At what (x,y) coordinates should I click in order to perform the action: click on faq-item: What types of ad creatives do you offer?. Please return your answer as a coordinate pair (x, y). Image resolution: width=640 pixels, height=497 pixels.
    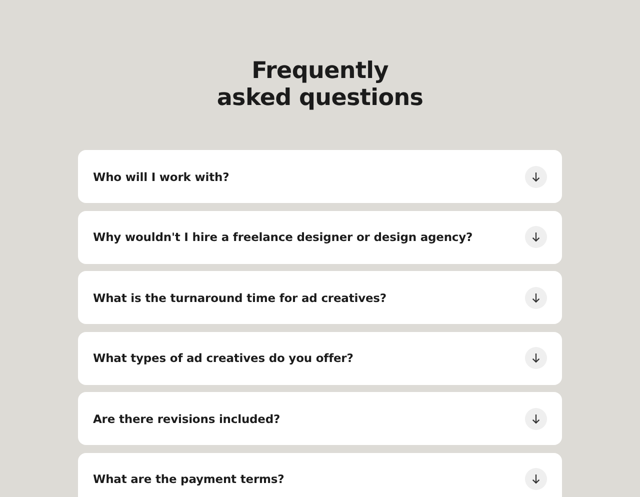
    Looking at the image, I should click on (320, 358).